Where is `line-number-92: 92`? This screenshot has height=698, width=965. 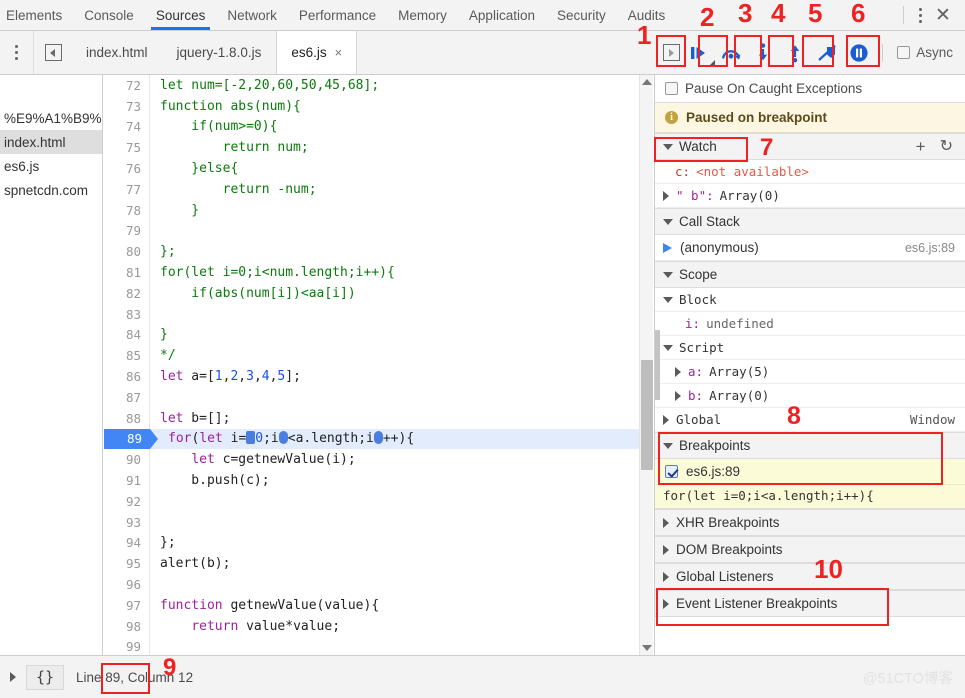 line-number-92: 92 is located at coordinates (127, 501).